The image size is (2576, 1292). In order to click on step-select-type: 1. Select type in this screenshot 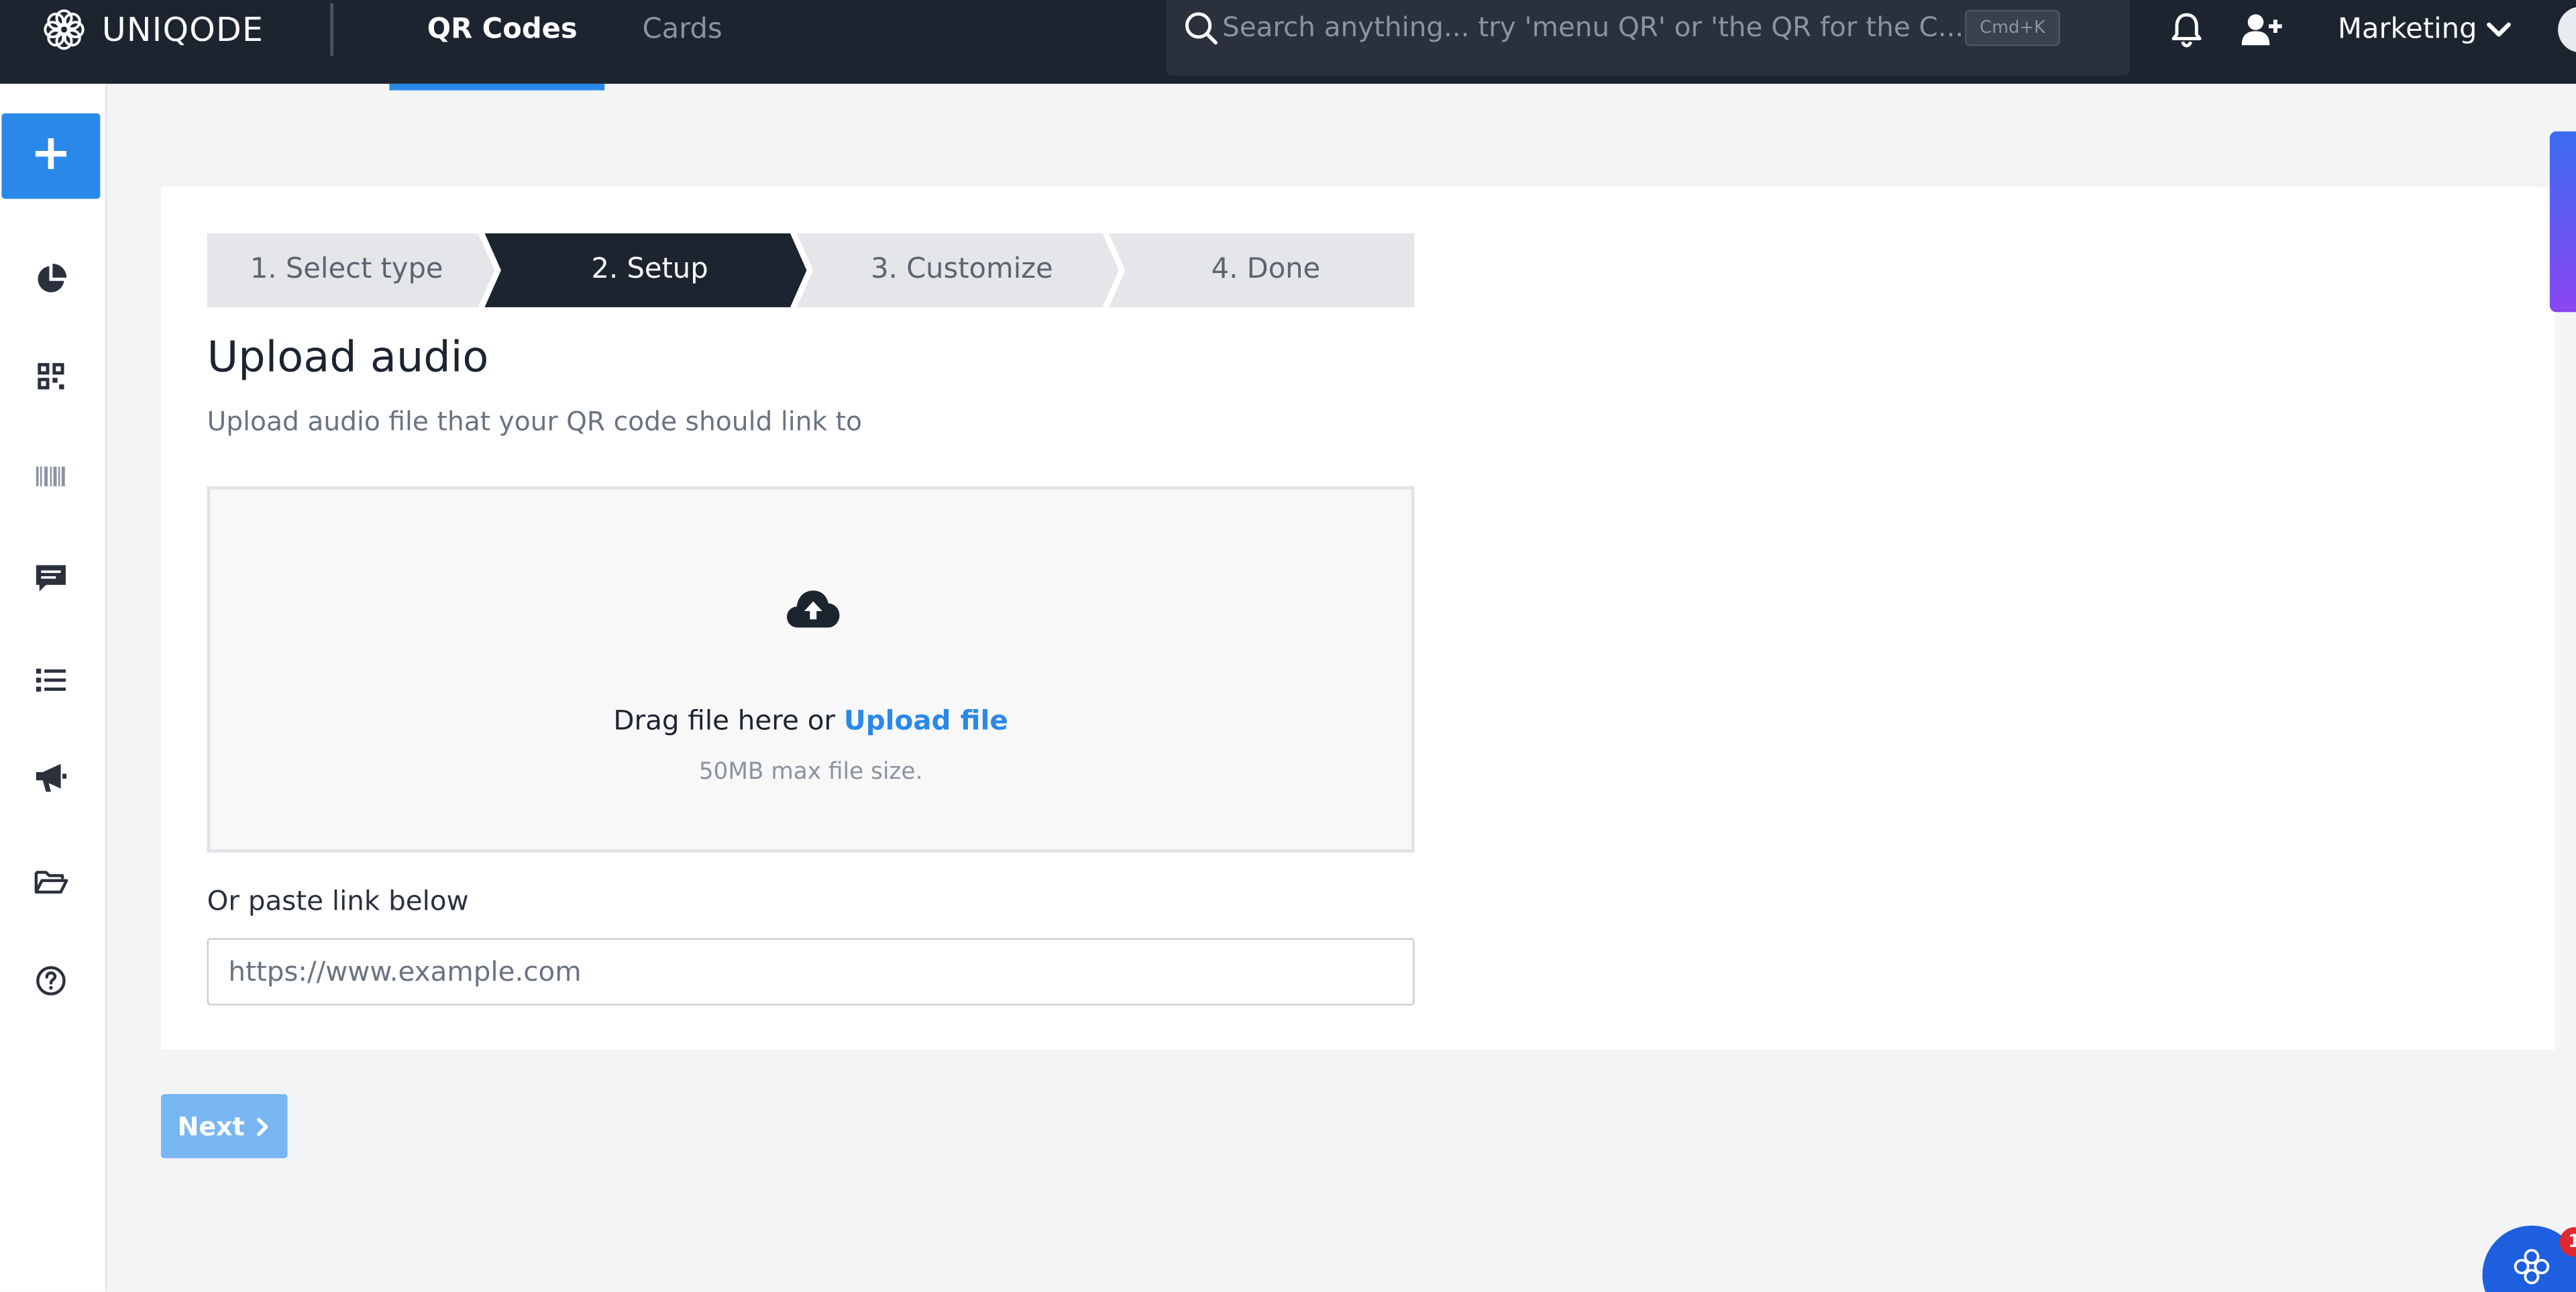, I will do `click(346, 270)`.